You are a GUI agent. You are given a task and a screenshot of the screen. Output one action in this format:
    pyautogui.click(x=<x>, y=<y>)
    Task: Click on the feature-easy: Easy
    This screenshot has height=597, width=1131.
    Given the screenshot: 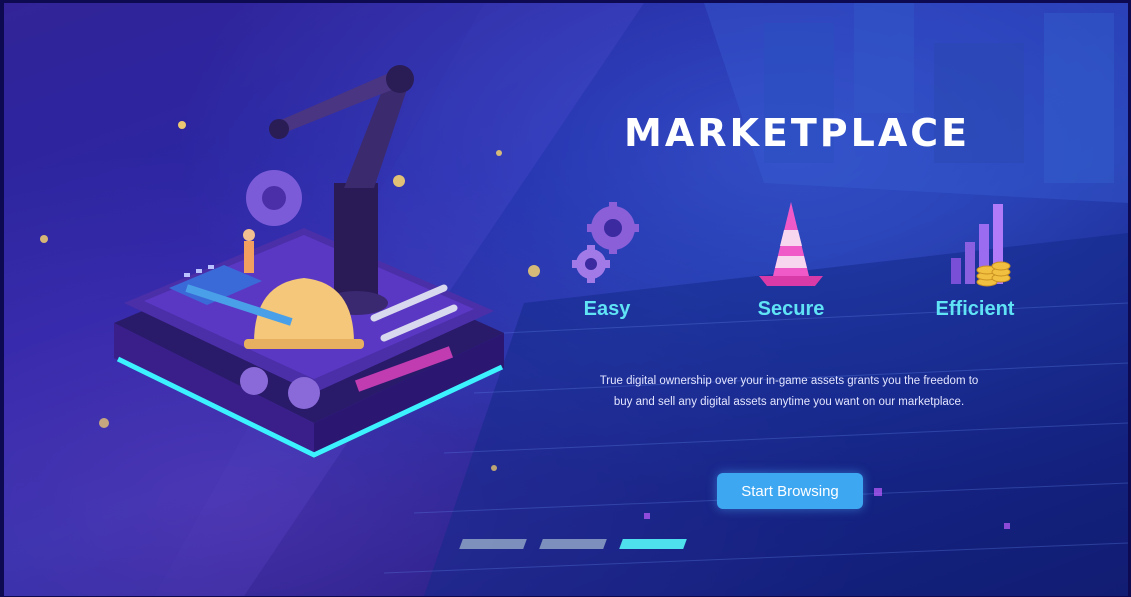 What is the action you would take?
    pyautogui.click(x=607, y=259)
    